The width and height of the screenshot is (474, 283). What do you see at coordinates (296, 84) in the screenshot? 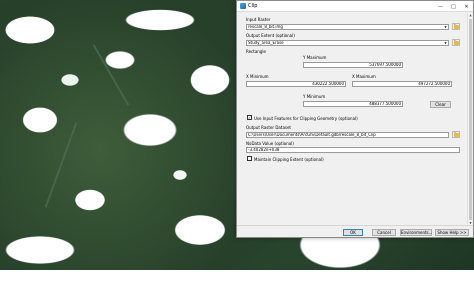
I see `x-minimum-input: 430222.500000` at bounding box center [296, 84].